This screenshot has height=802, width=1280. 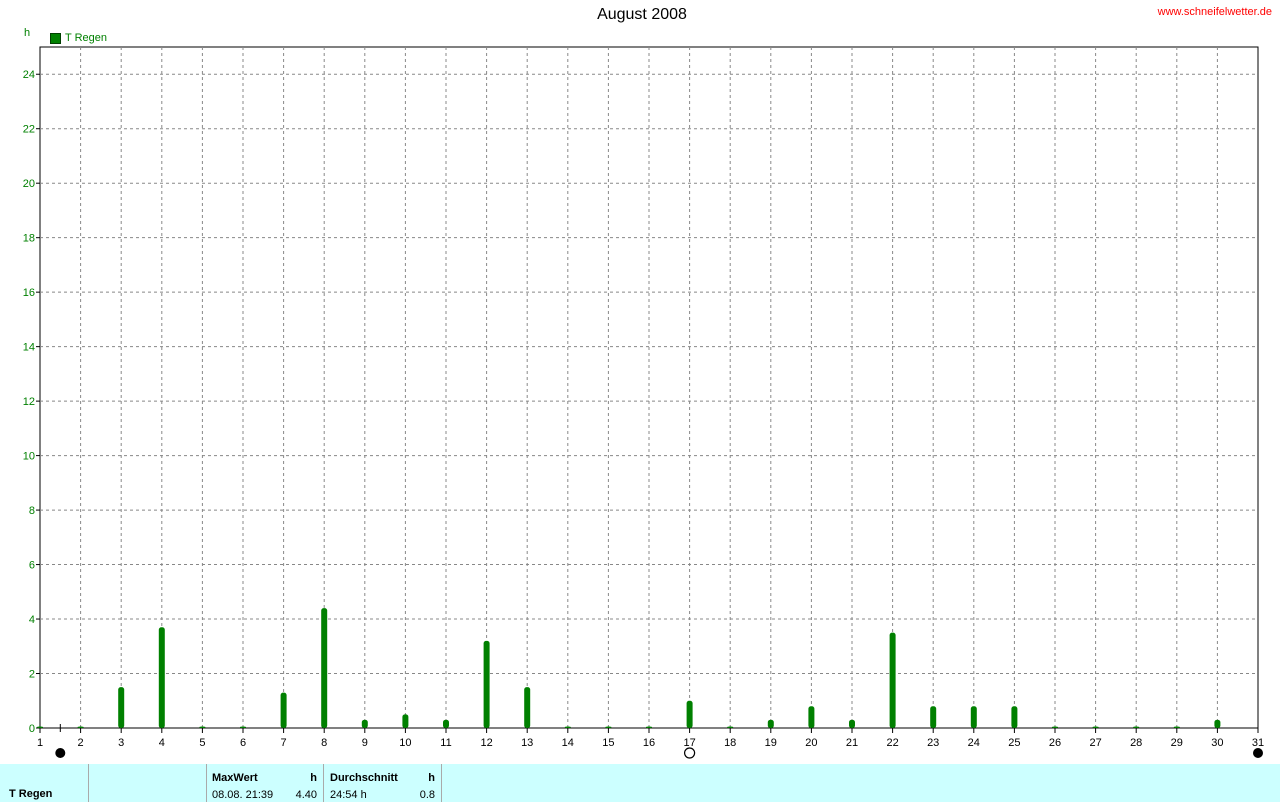 I want to click on full-moon-icon, so click(x=689, y=753).